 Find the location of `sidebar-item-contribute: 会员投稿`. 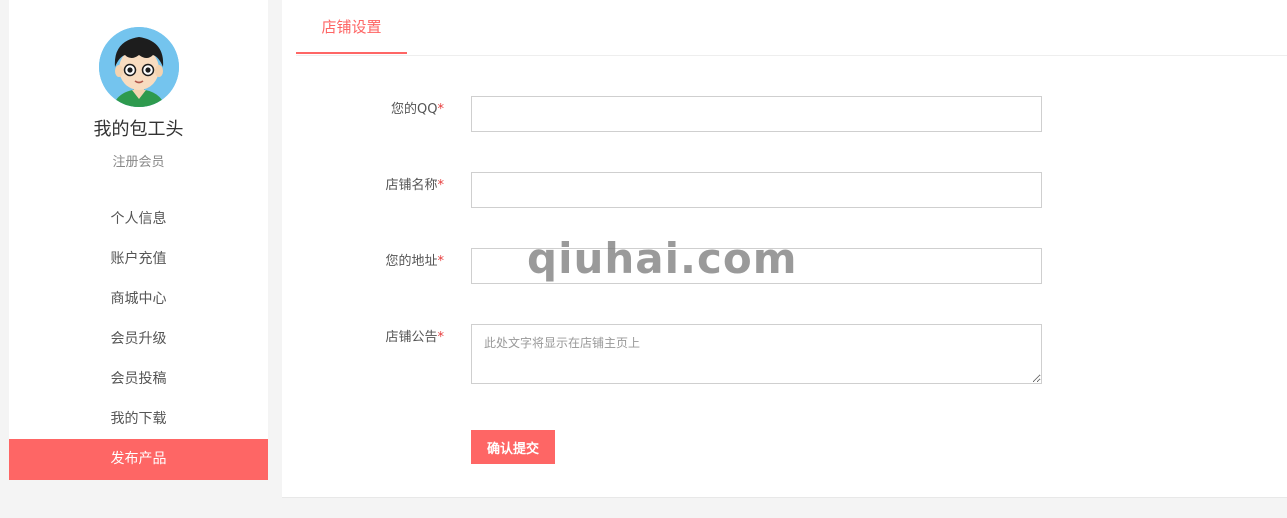

sidebar-item-contribute: 会员投稿 is located at coordinates (138, 379).